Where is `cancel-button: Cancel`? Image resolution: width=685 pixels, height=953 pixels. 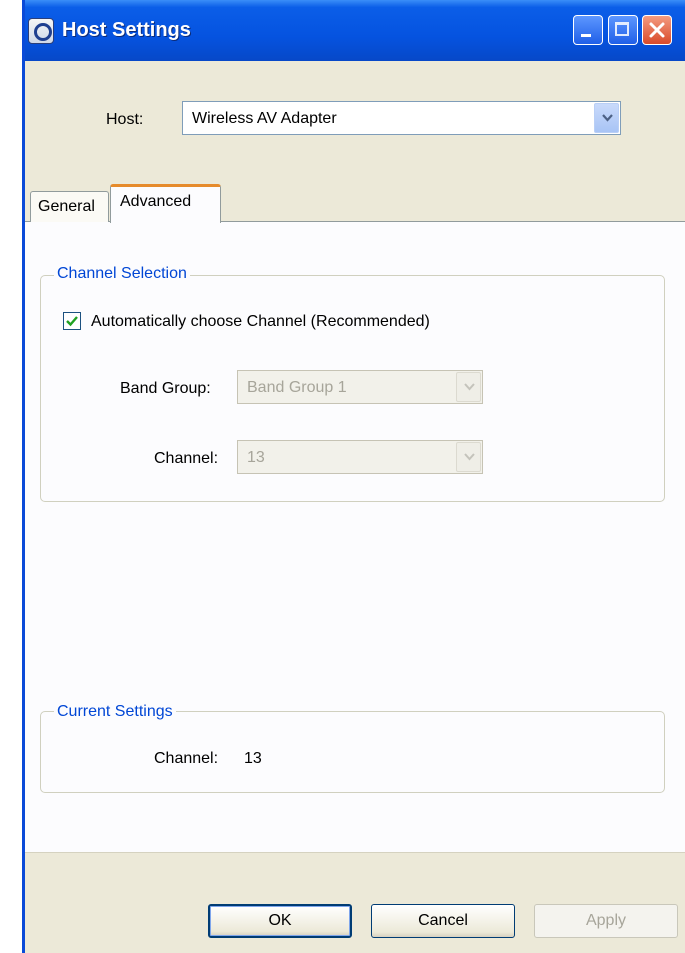
cancel-button: Cancel is located at coordinates (443, 921).